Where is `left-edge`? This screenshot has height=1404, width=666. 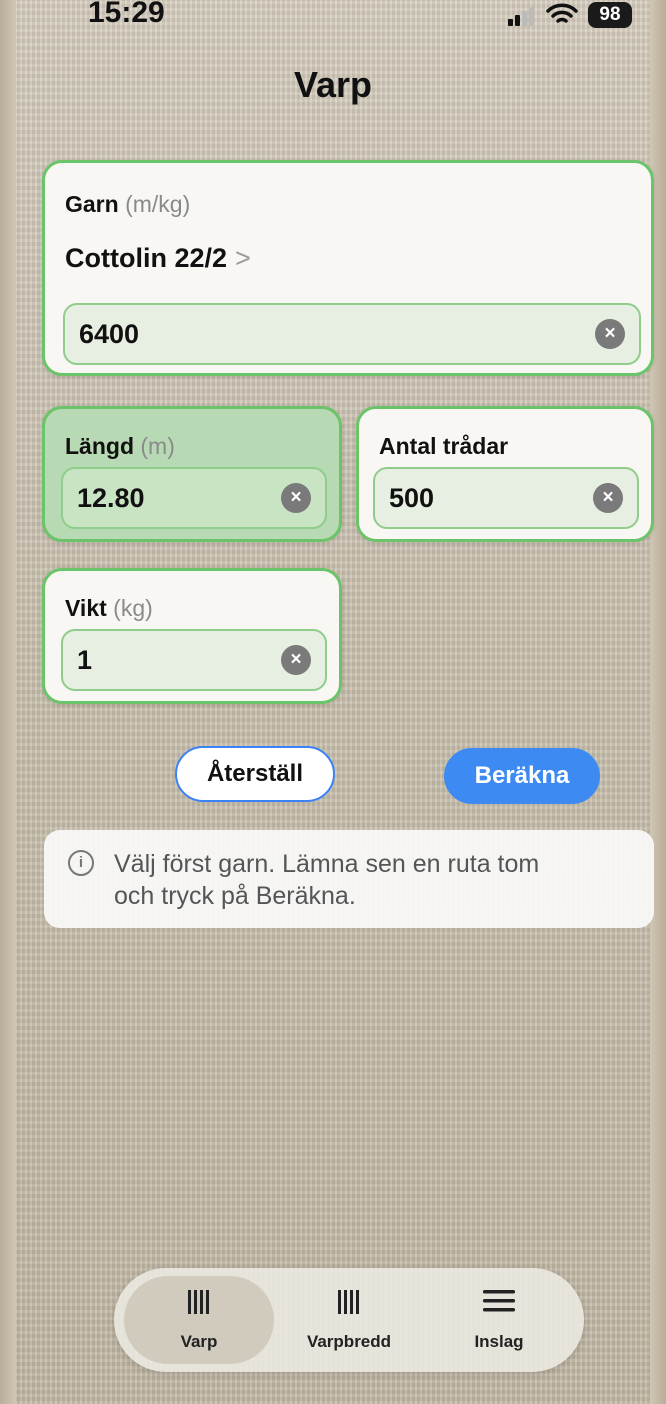
left-edge is located at coordinates (8, 702).